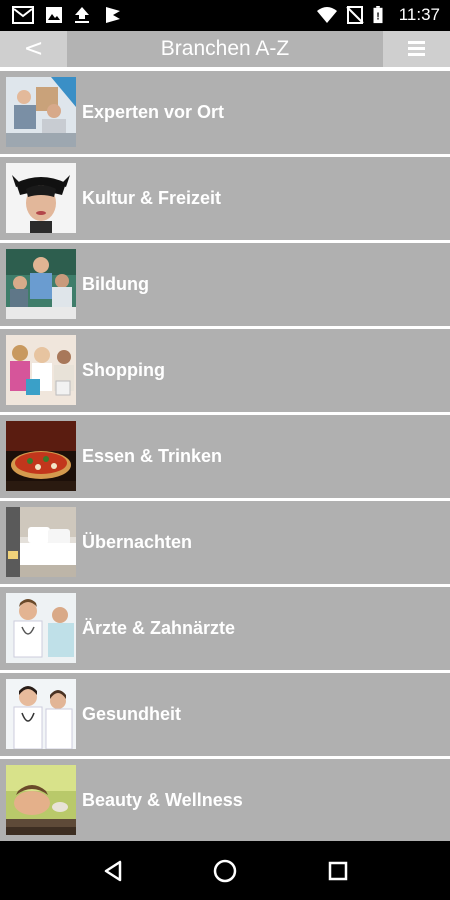  I want to click on menu-button, so click(416, 49).